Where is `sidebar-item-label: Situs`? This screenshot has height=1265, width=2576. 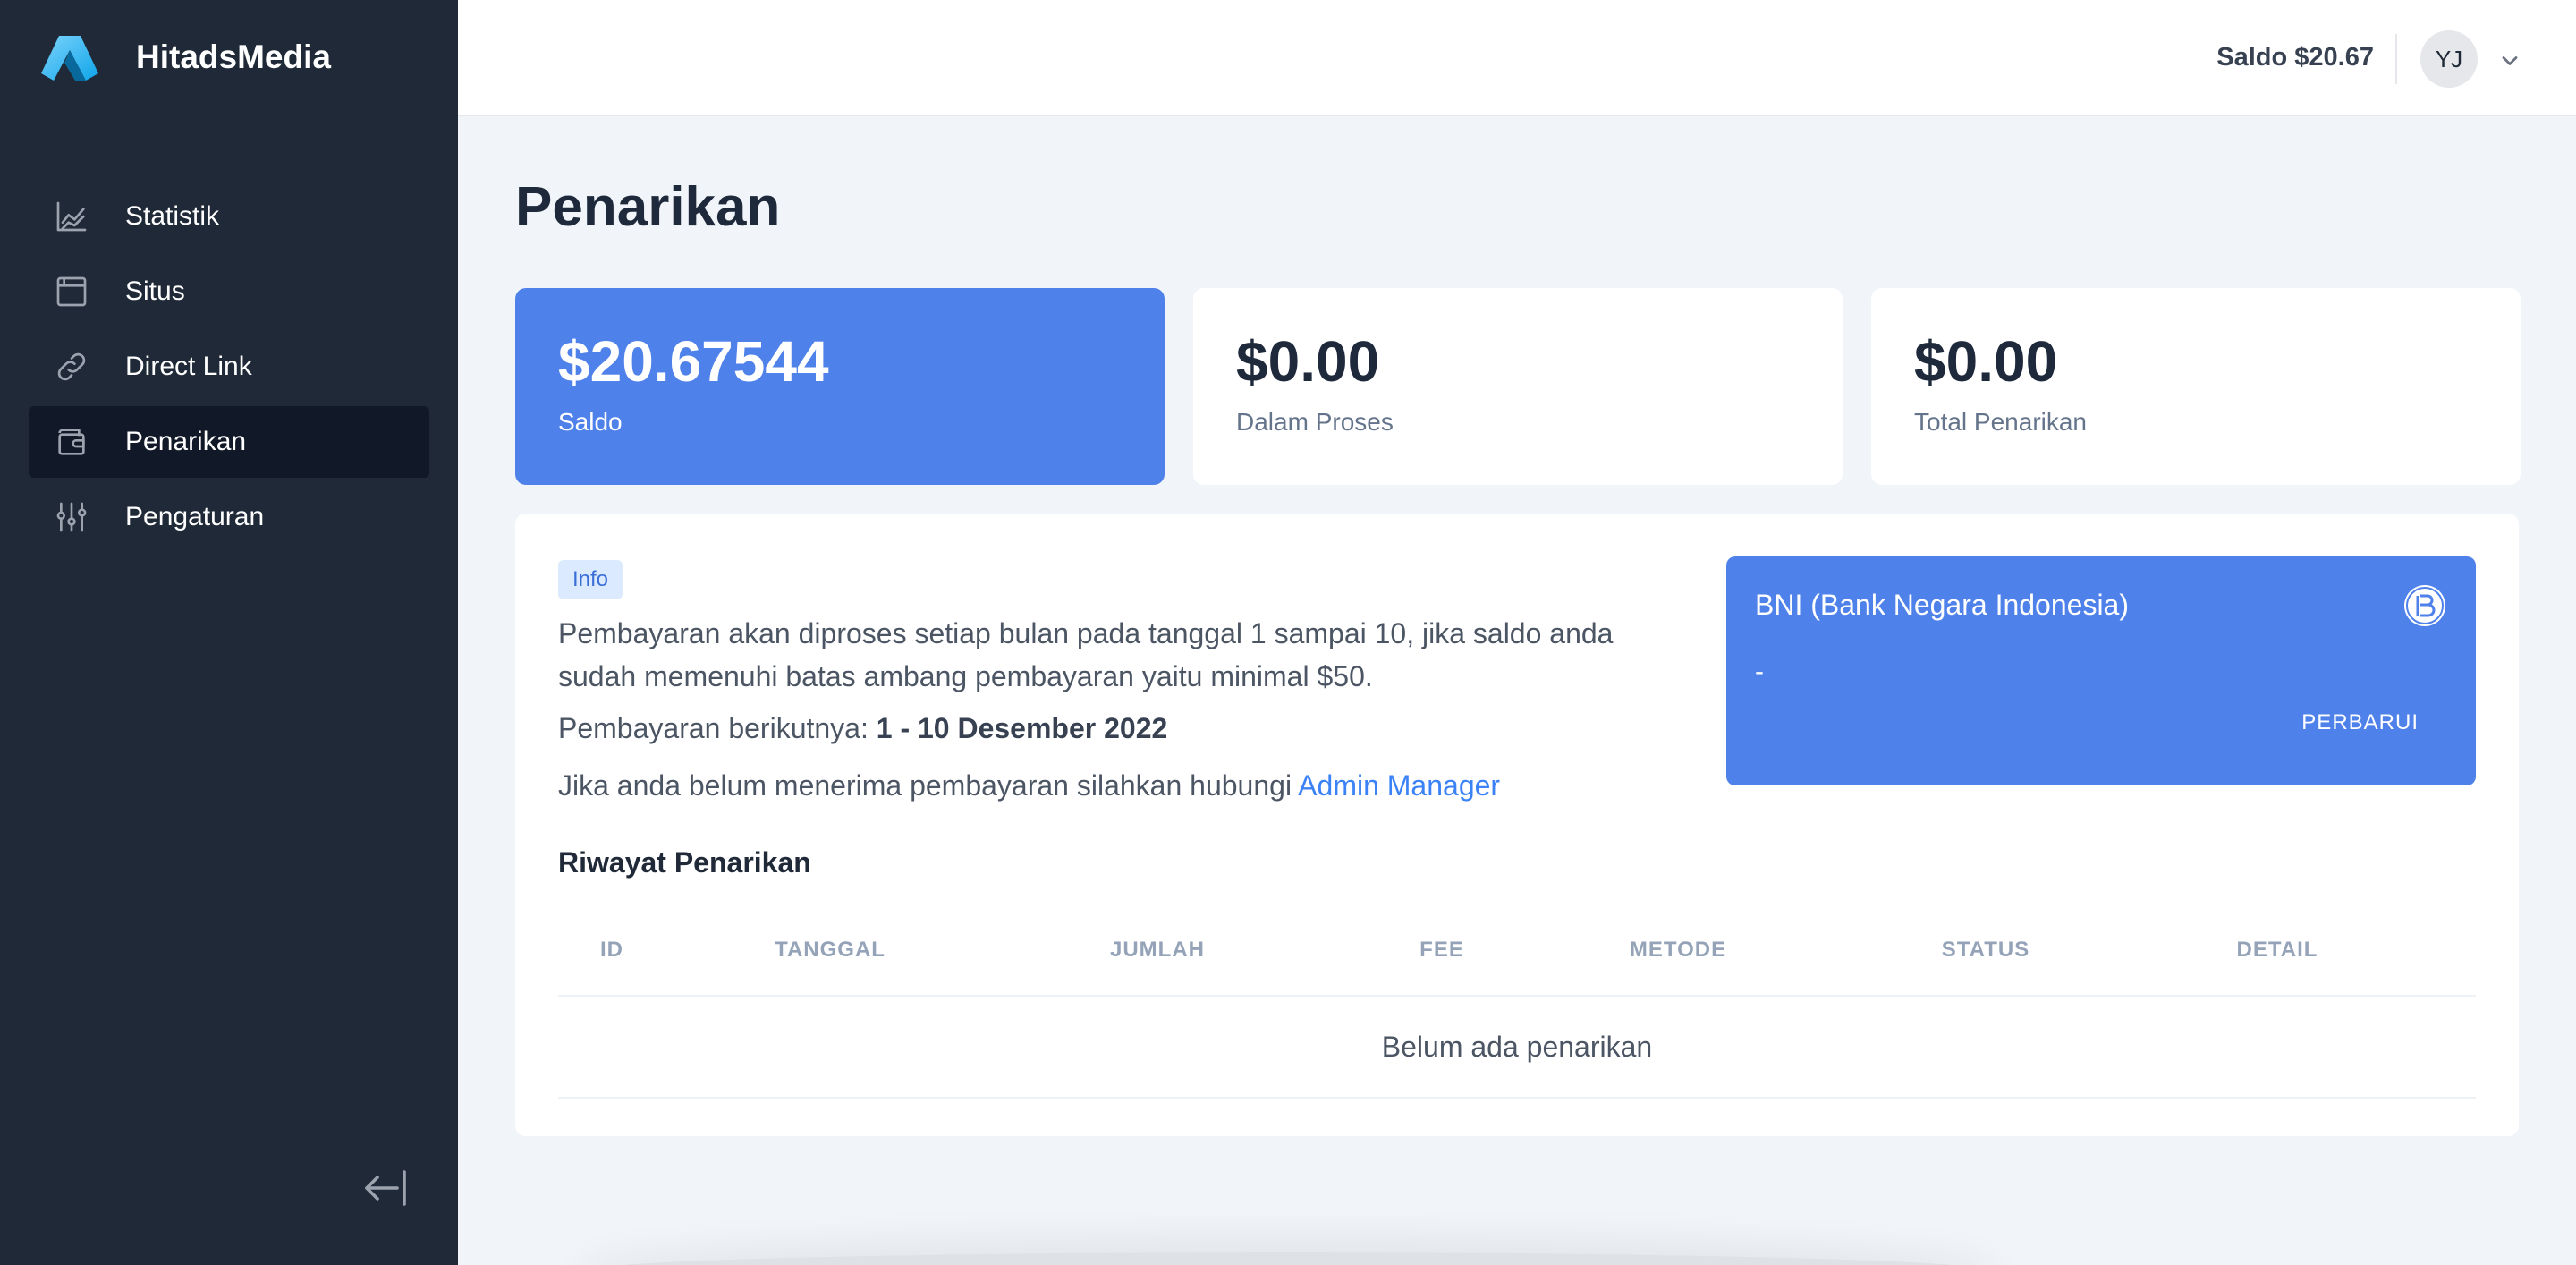 sidebar-item-label: Situs is located at coordinates (155, 291).